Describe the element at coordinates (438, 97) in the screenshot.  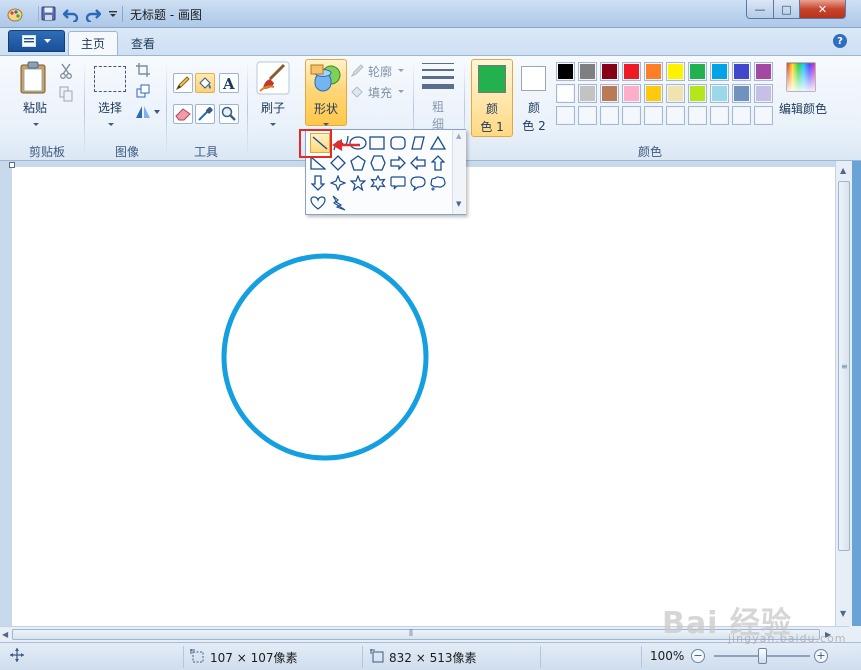
I see `size-button: 粗 细` at that location.